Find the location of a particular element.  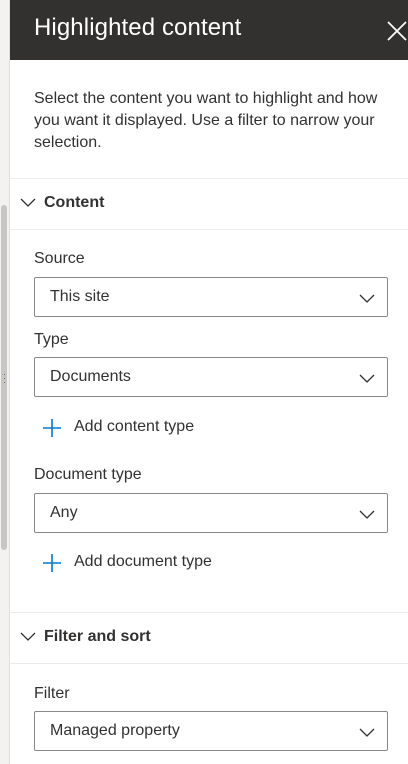

document-type-dropdown: Any is located at coordinates (211, 513).